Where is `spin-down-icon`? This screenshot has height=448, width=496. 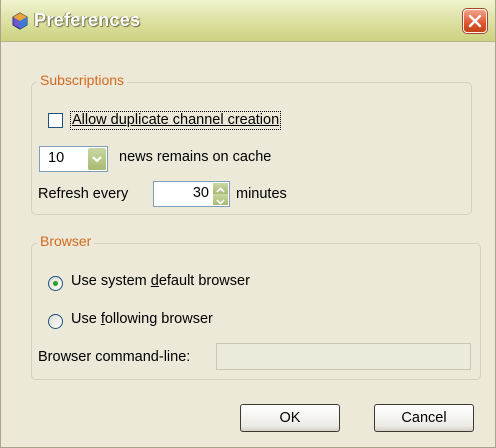 spin-down-icon is located at coordinates (220, 202).